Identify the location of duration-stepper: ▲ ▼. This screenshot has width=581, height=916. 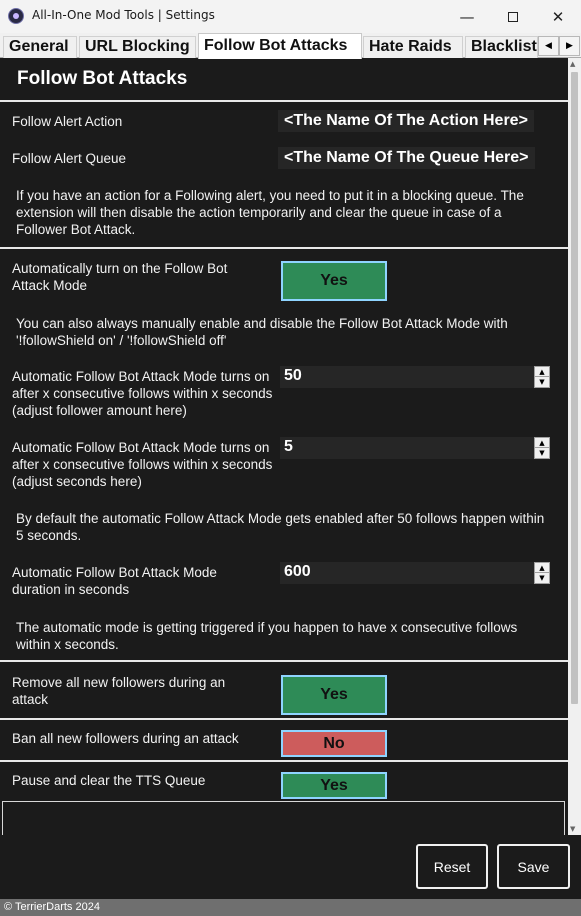
(542, 573).